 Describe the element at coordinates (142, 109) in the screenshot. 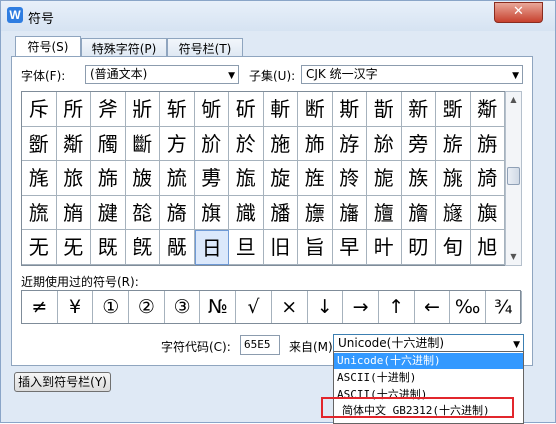

I see `character-cell: 斨` at that location.